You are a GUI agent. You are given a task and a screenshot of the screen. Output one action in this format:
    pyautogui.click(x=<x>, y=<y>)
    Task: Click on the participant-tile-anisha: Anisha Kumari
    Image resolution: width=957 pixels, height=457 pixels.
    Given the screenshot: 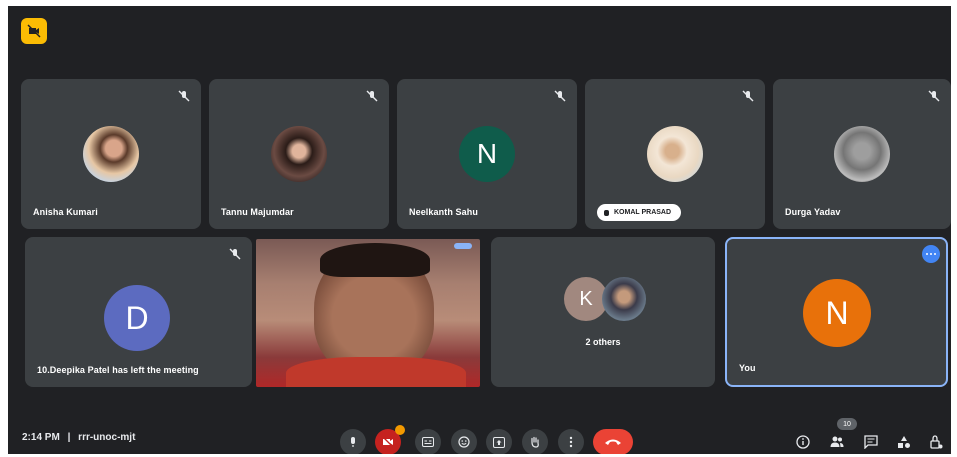 What is the action you would take?
    pyautogui.click(x=111, y=154)
    